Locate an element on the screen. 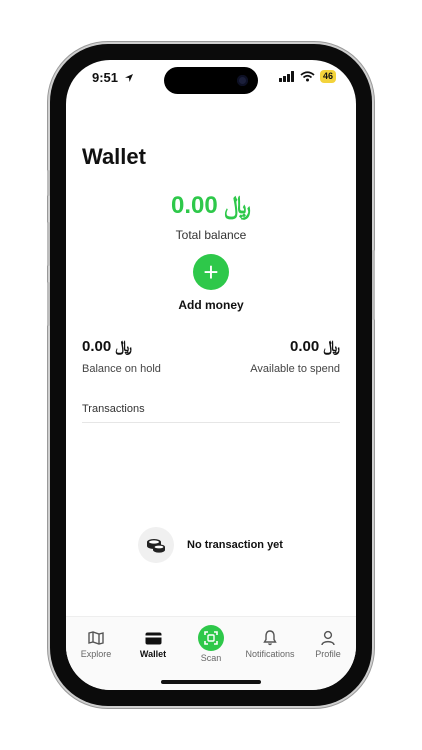 This screenshot has width=422, height=750. transactions-title: Transactions is located at coordinates (113, 409).